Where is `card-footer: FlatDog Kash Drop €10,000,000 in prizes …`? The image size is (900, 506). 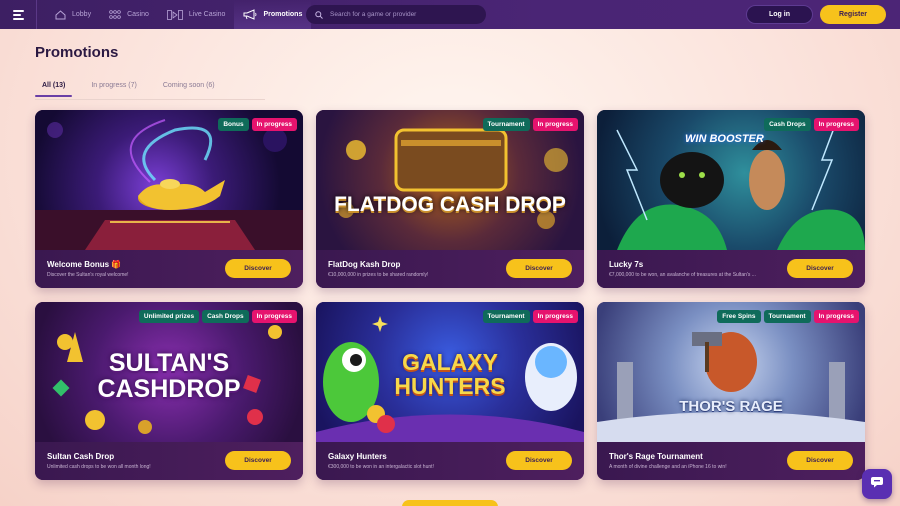 card-footer: FlatDog Kash Drop €10,000,000 in prizes … is located at coordinates (450, 269).